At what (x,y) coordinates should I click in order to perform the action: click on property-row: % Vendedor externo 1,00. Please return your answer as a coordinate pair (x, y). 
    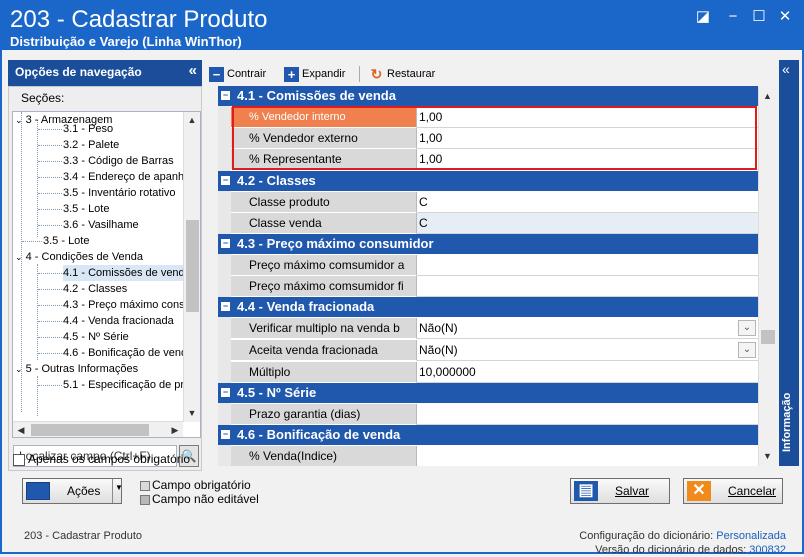
    Looking at the image, I should click on (494, 138).